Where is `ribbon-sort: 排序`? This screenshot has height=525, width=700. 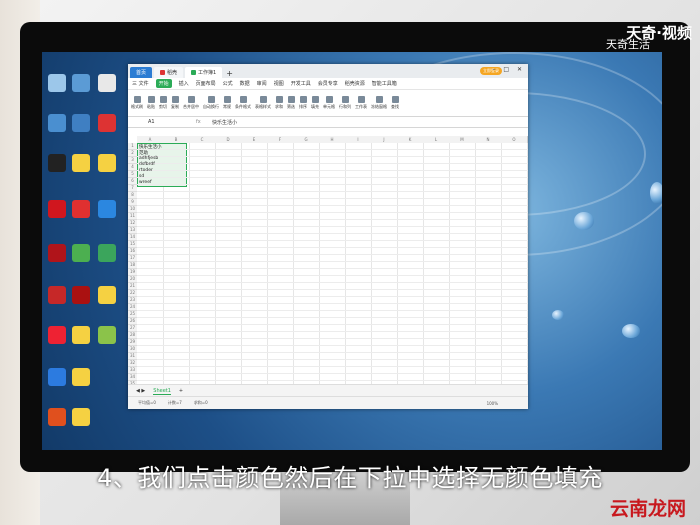 ribbon-sort: 排序 is located at coordinates (303, 103).